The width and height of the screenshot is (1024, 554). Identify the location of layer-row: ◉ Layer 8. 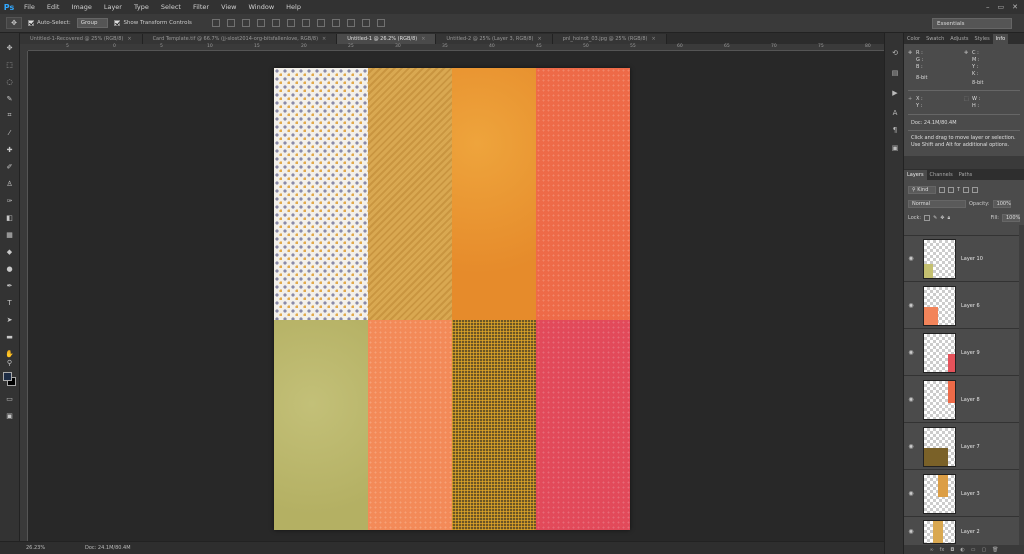
(964, 400).